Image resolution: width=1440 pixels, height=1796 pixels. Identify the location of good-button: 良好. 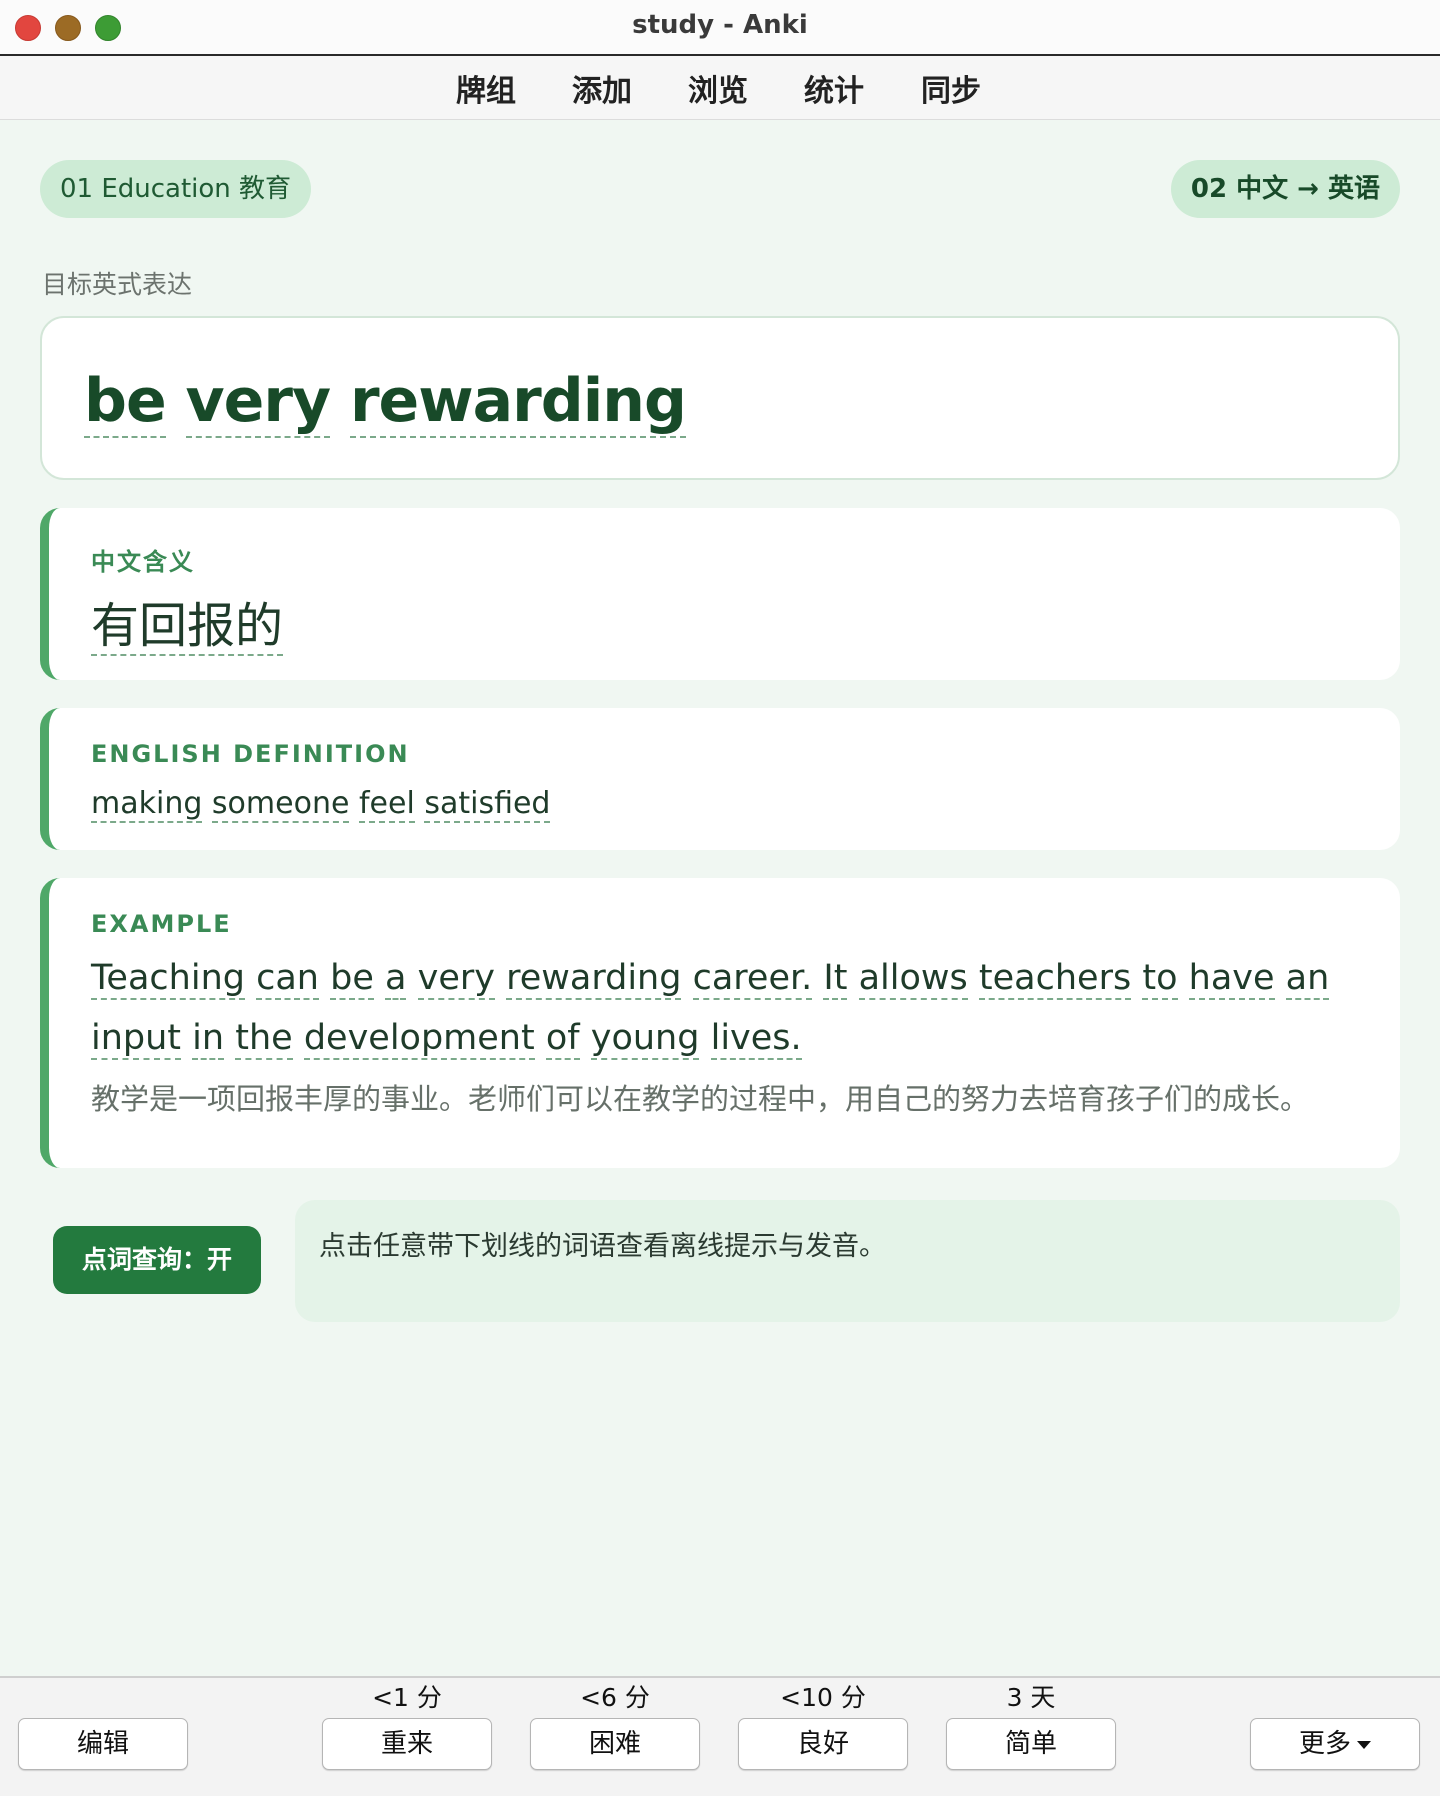
(823, 1744).